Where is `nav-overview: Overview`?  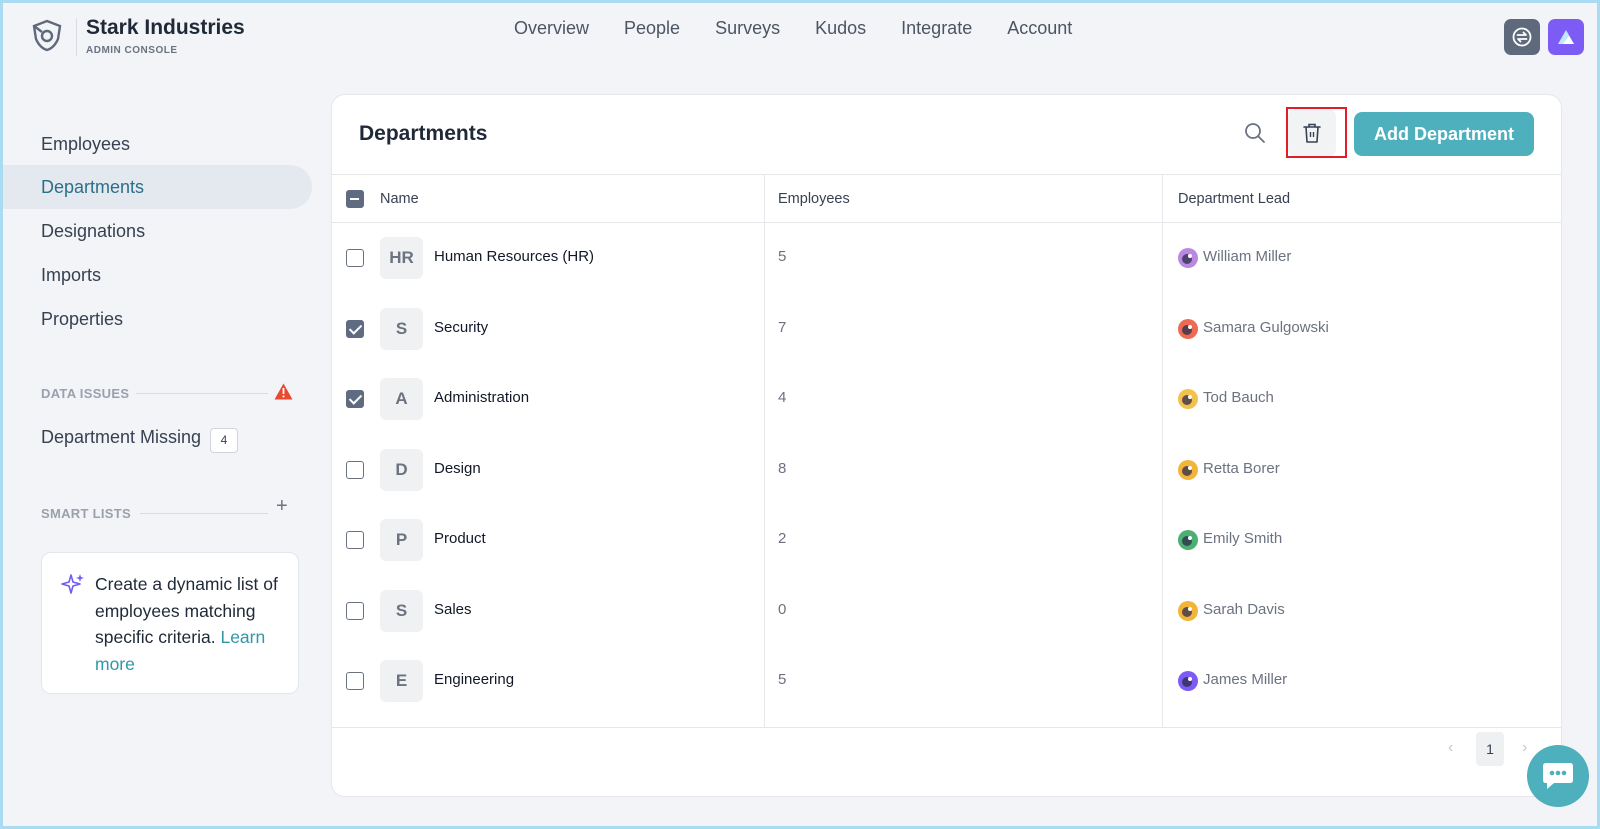 nav-overview: Overview is located at coordinates (551, 28).